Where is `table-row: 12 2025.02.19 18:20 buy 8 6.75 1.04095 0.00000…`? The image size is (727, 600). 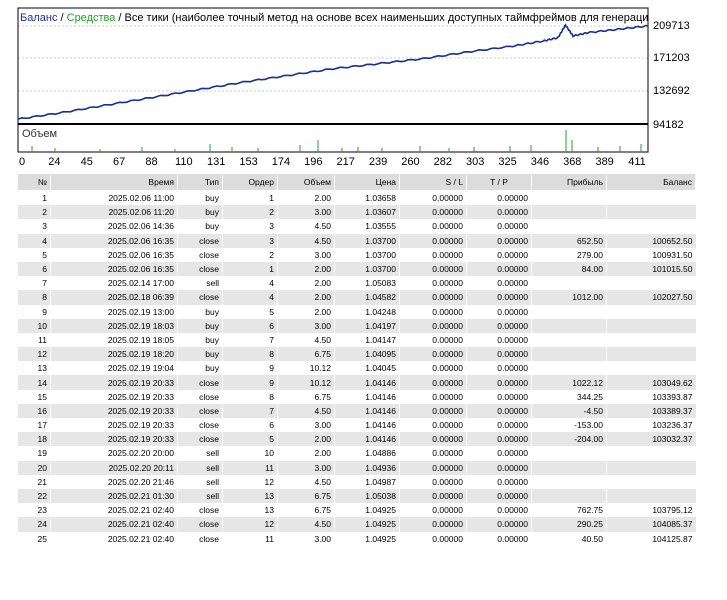 table-row: 12 2025.02.19 18:20 buy 8 6.75 1.04095 0.00000… is located at coordinates (356, 354).